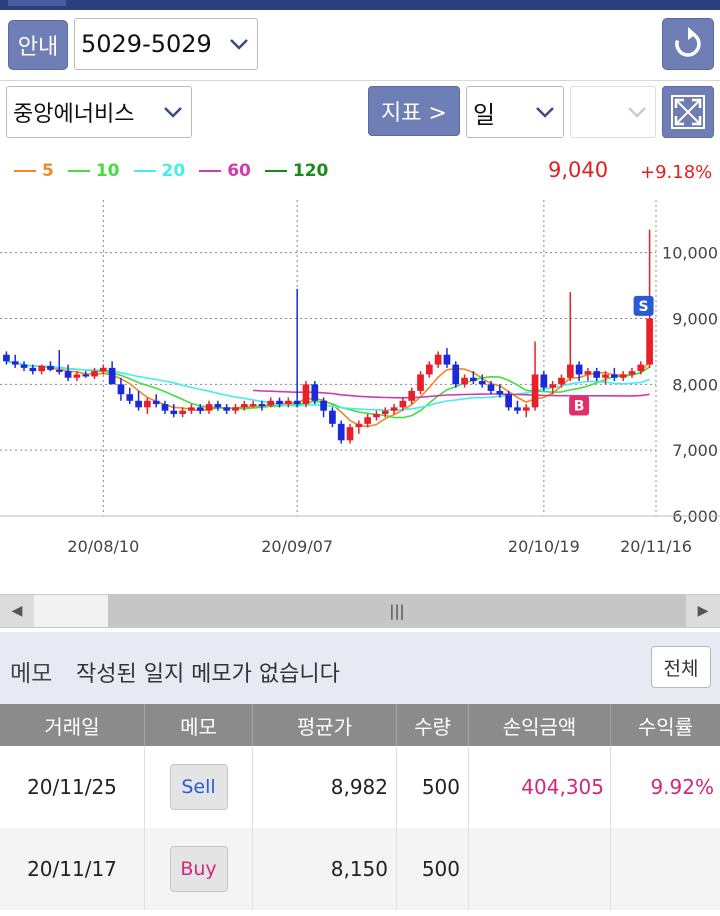 Image resolution: width=720 pixels, height=916 pixels. I want to click on cell-pnl, so click(540, 869).